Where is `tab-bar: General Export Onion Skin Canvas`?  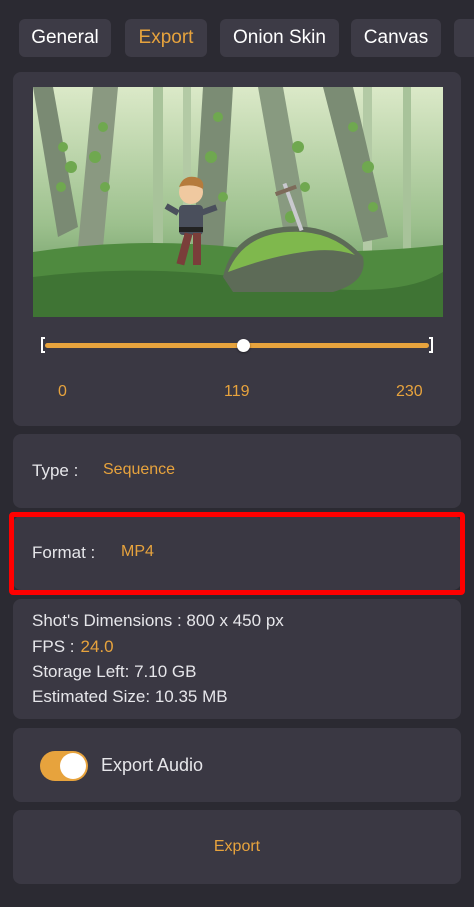 tab-bar: General Export Onion Skin Canvas is located at coordinates (237, 35).